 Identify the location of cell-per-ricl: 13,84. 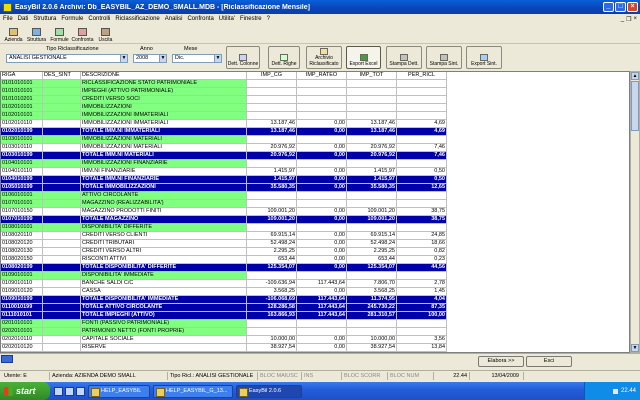
(422, 348).